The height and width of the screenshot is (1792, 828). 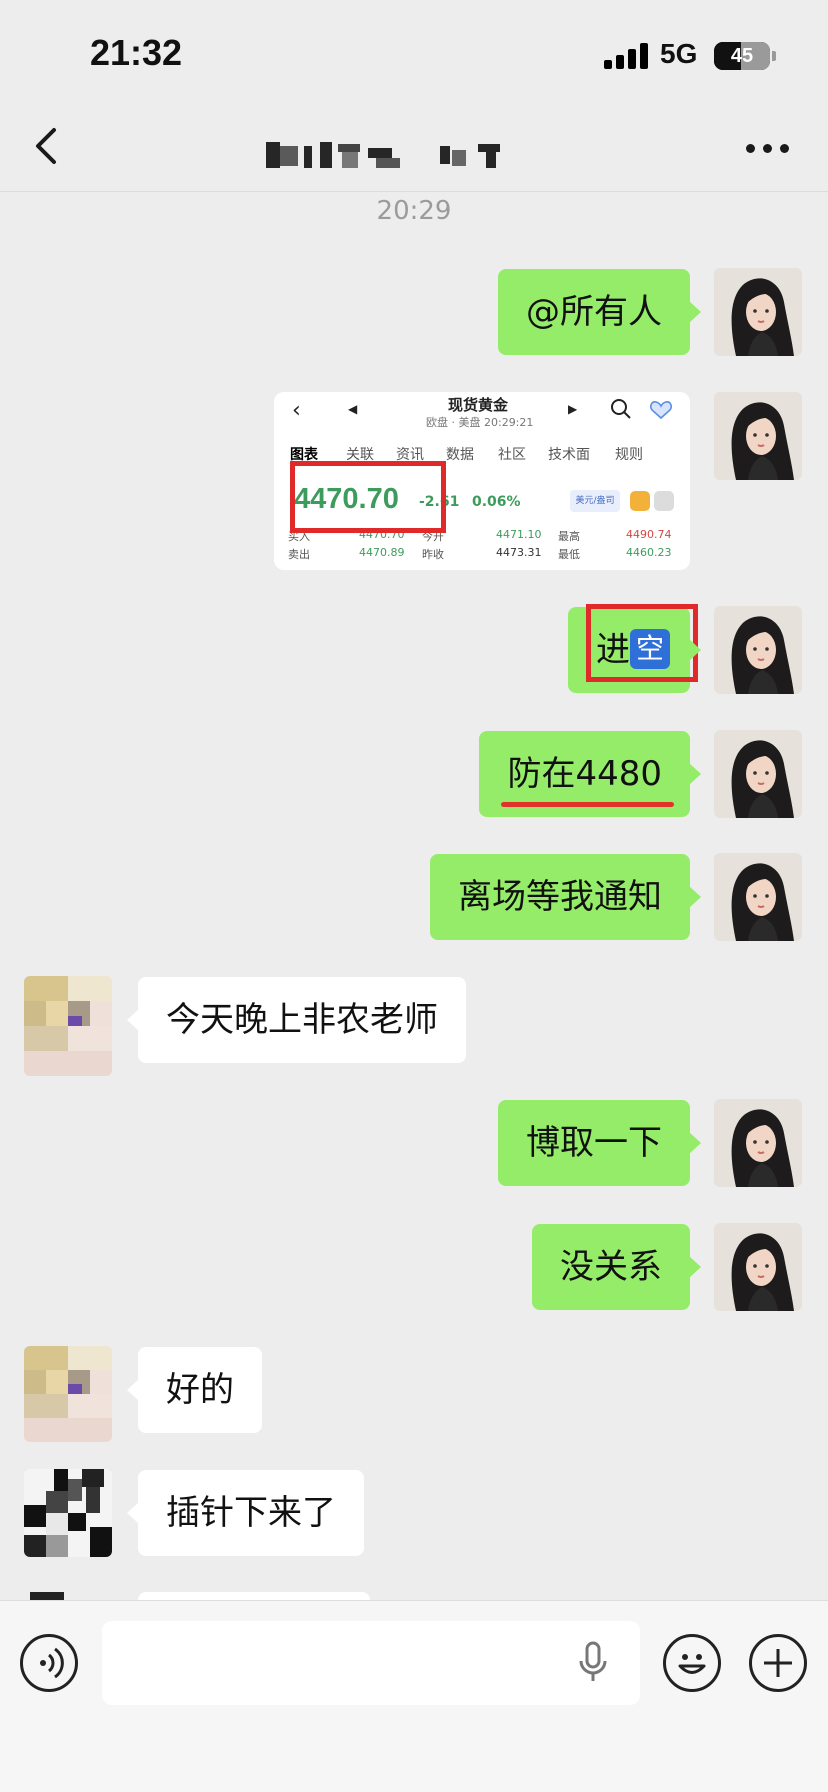 I want to click on quote-value: 4473.31, so click(x=519, y=552).